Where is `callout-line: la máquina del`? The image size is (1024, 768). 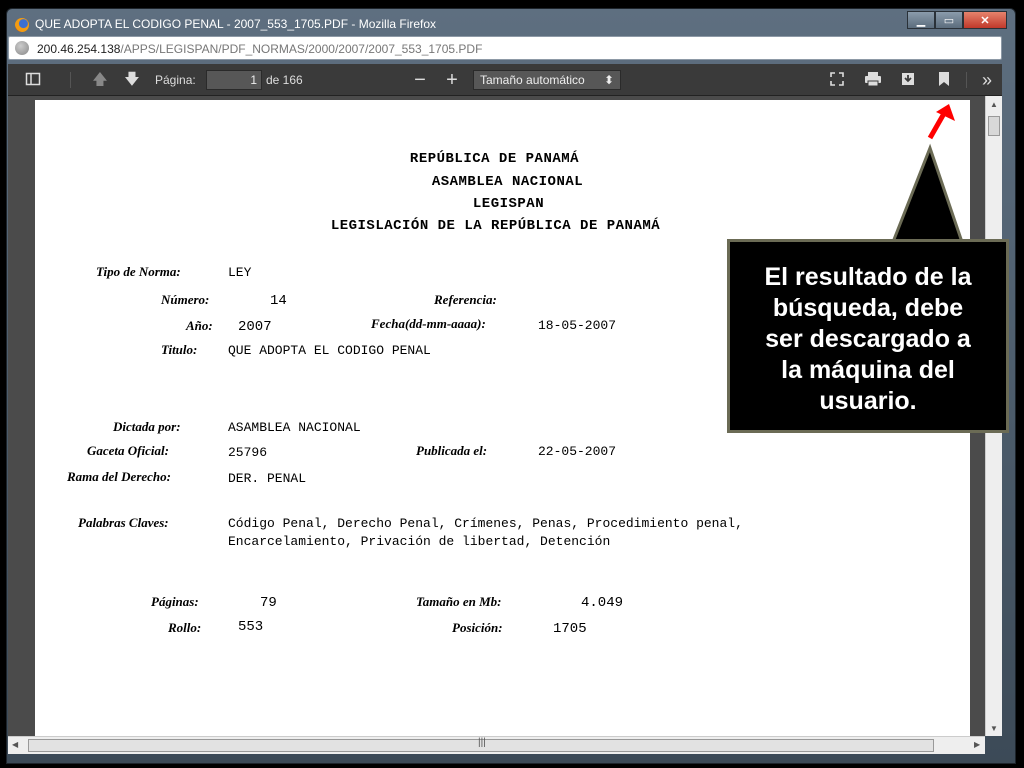 callout-line: la máquina del is located at coordinates (868, 370).